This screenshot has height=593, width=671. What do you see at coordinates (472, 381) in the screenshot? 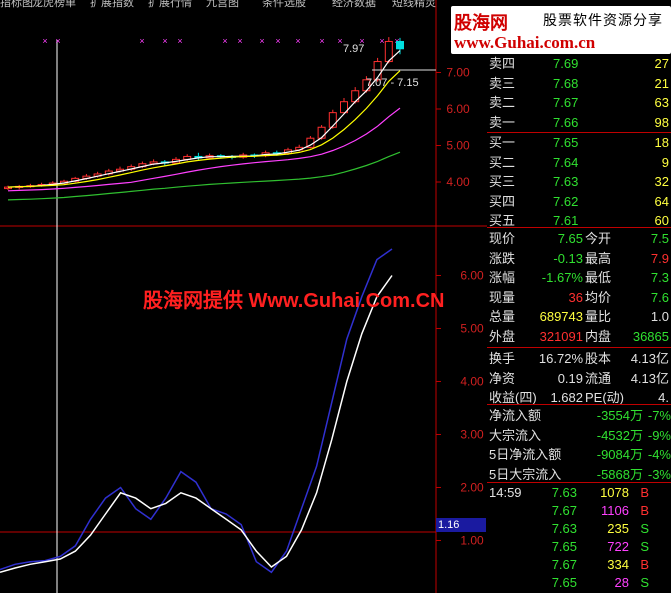
I see `indicator-axis-tick: 4.00` at bounding box center [472, 381].